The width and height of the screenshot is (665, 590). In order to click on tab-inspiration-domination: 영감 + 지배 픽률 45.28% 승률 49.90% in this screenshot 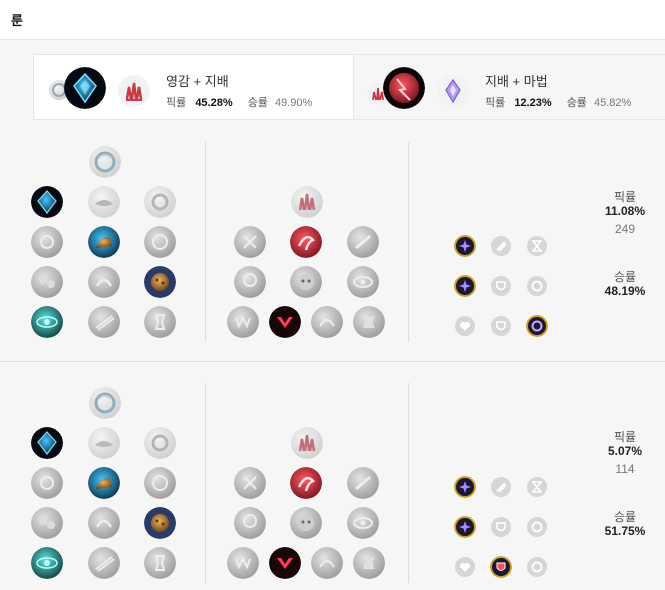, I will do `click(193, 87)`.